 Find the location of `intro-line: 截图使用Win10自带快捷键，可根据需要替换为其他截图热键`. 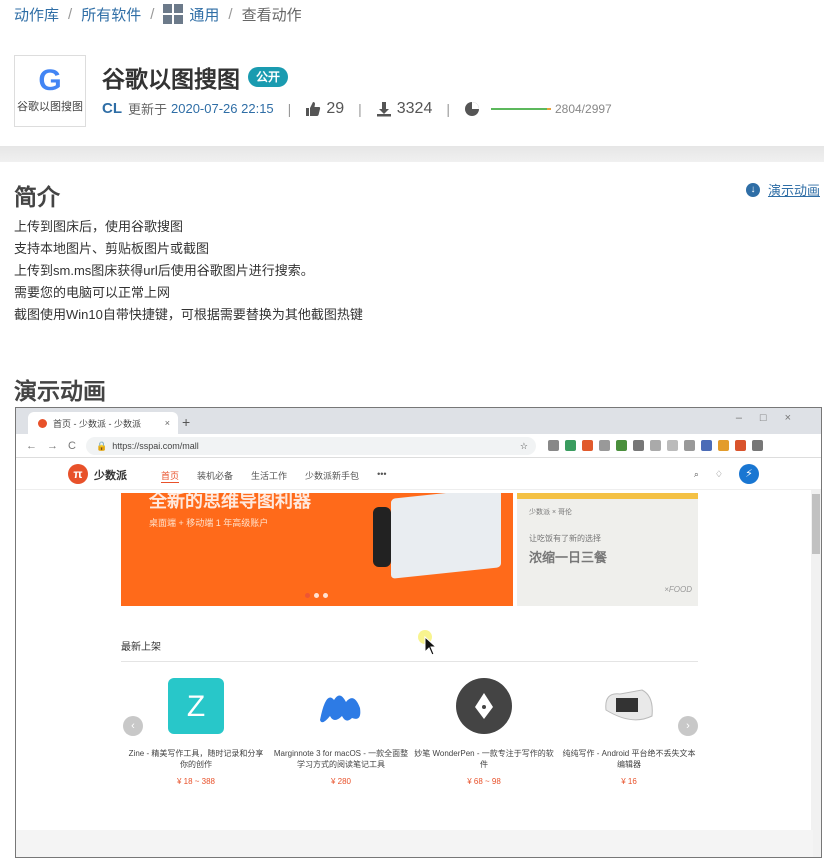

intro-line: 截图使用Win10自带快捷键，可根据需要替换为其他截图热键 is located at coordinates (188, 314).